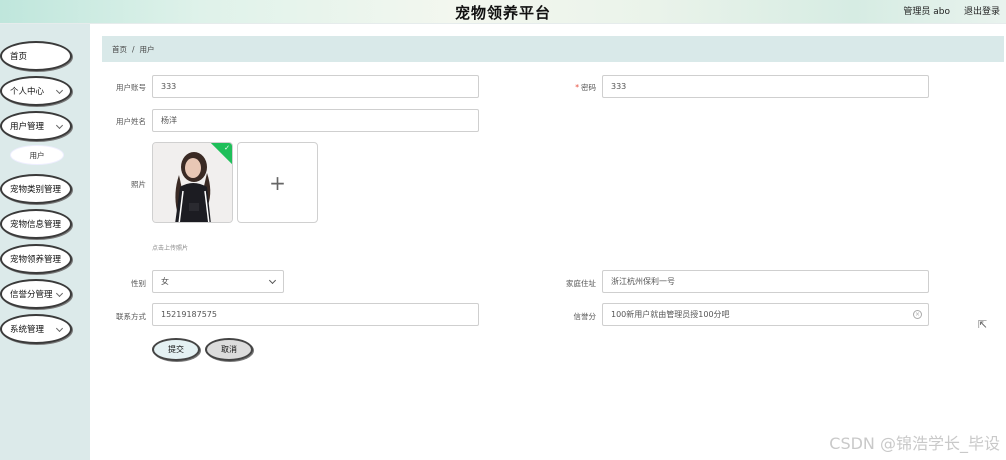  I want to click on sidebar-item-label: 宠物信息管理, so click(36, 225).